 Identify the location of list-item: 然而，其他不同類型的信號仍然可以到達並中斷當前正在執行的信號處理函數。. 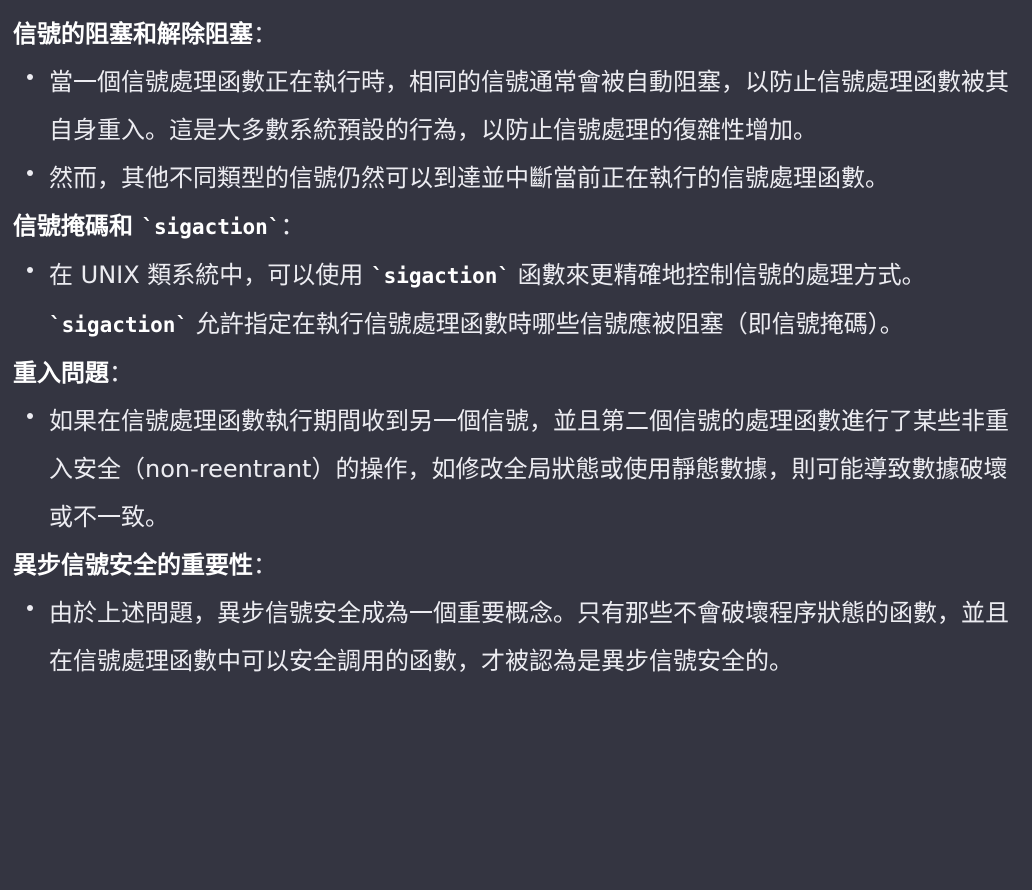
(516, 178).